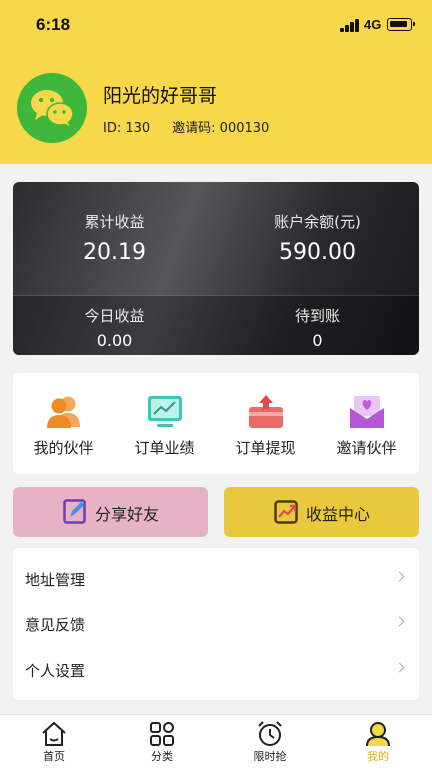 This screenshot has width=432, height=768. Describe the element at coordinates (338, 514) in the screenshot. I see `income-center-label: 收益中心` at that location.